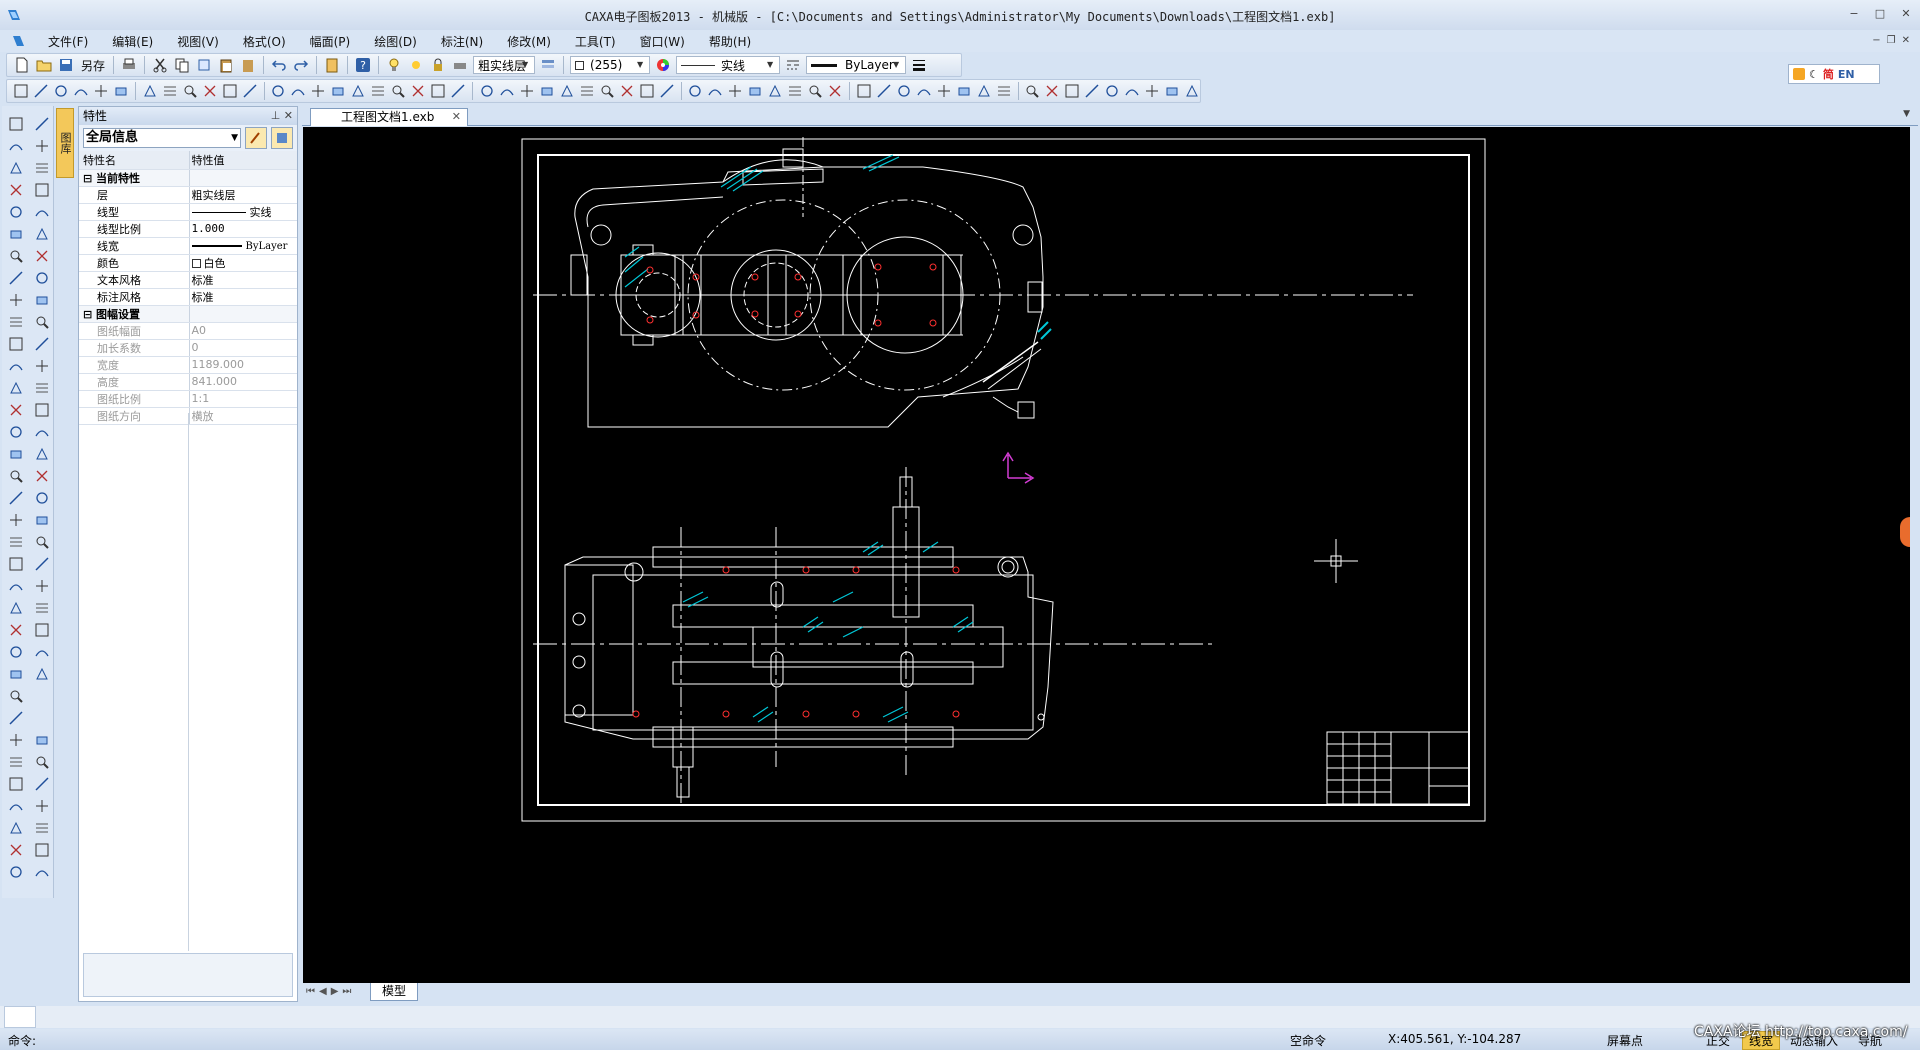  I want to click on layout-nav-arrows-icon: ⏮◀▶⏭, so click(330, 991).